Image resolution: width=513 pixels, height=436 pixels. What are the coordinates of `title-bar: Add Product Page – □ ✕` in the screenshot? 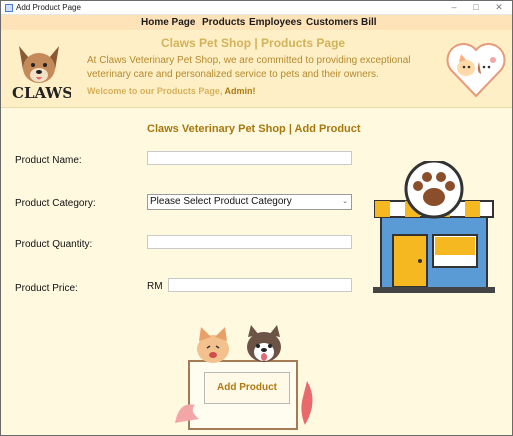 It's located at (256, 8).